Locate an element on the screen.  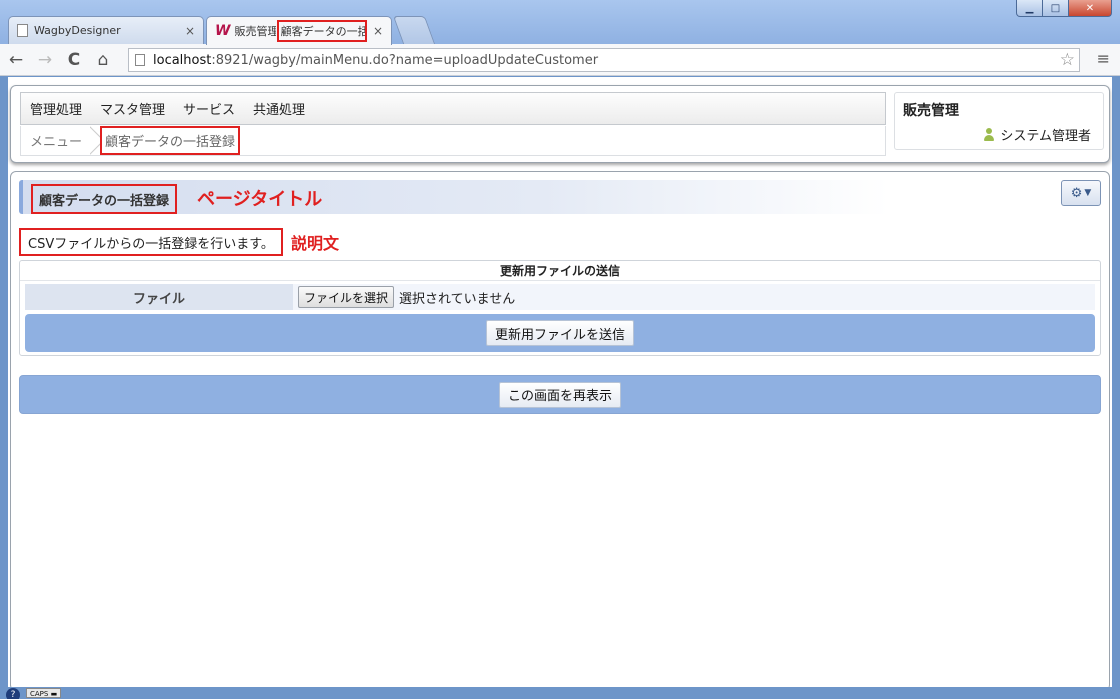
page-title: 顧客データの一括登録 is located at coordinates (104, 199).